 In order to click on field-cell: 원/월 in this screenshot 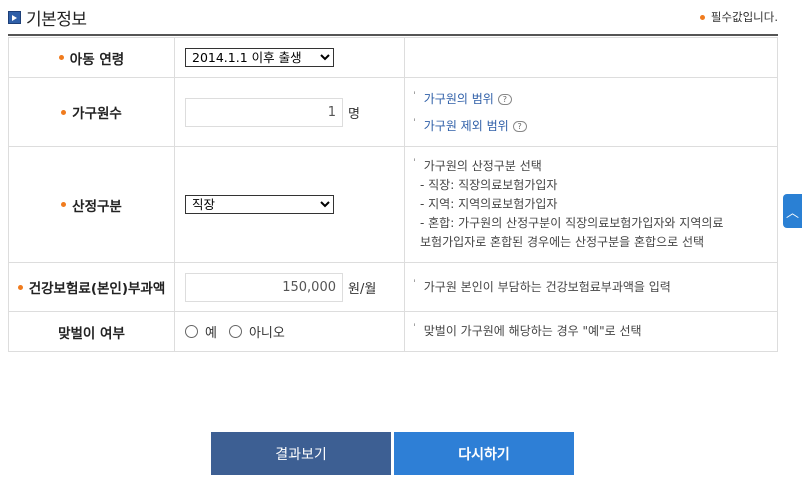, I will do `click(289, 287)`.